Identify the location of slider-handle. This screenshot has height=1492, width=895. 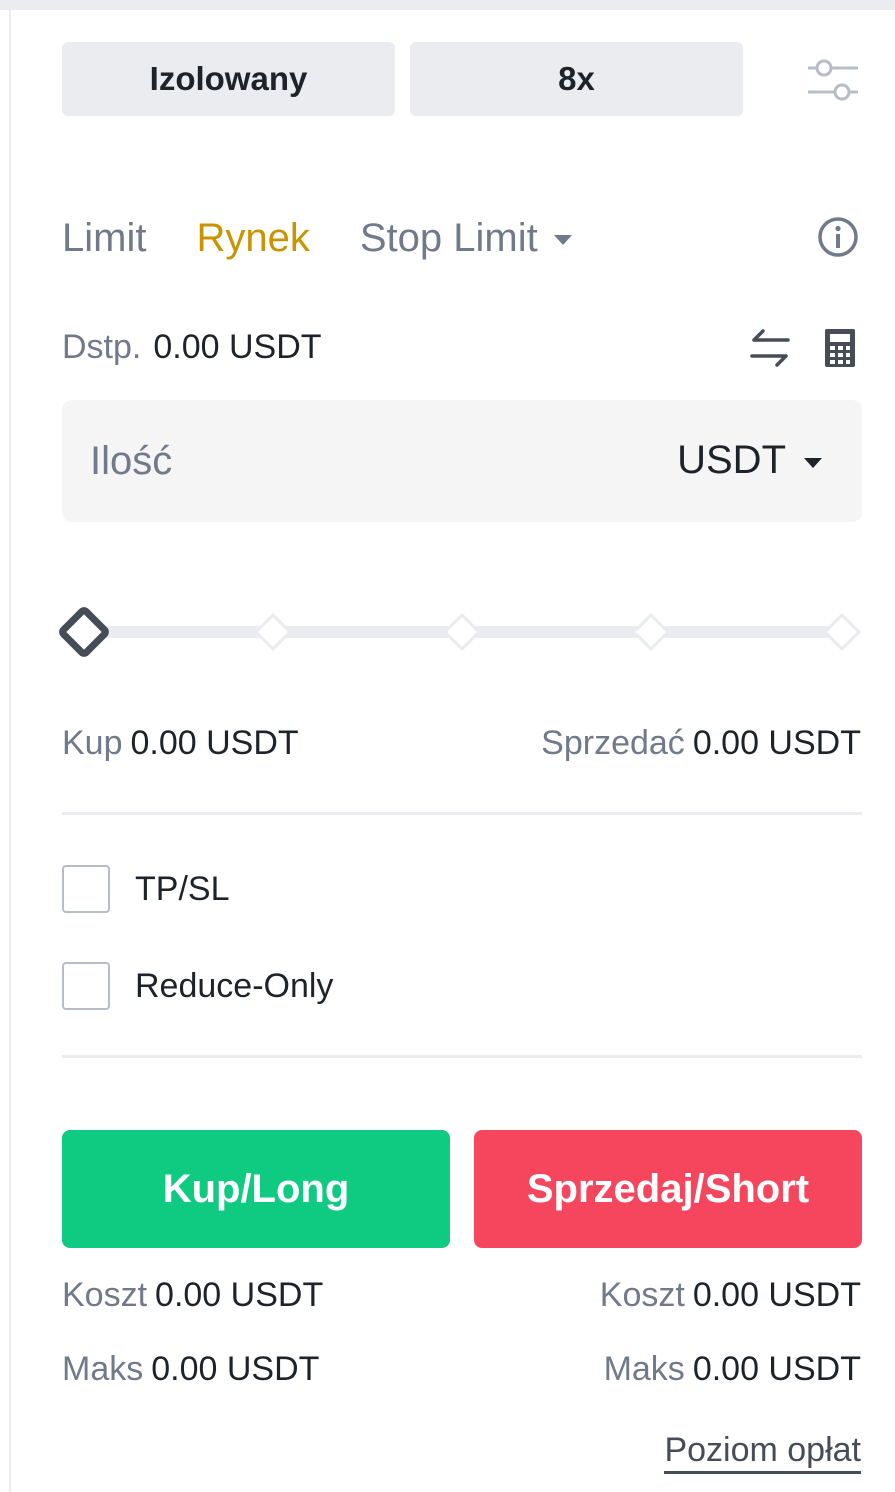
(84, 632).